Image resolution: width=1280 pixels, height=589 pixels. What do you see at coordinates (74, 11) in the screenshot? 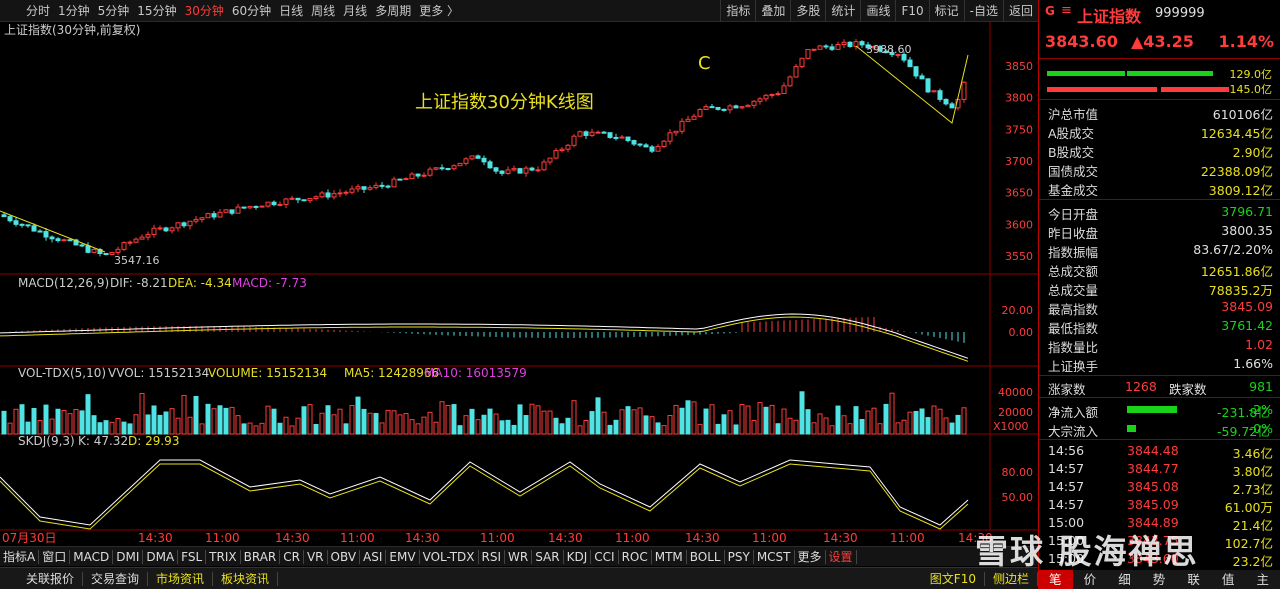
I see `period-tab: 1分钟` at bounding box center [74, 11].